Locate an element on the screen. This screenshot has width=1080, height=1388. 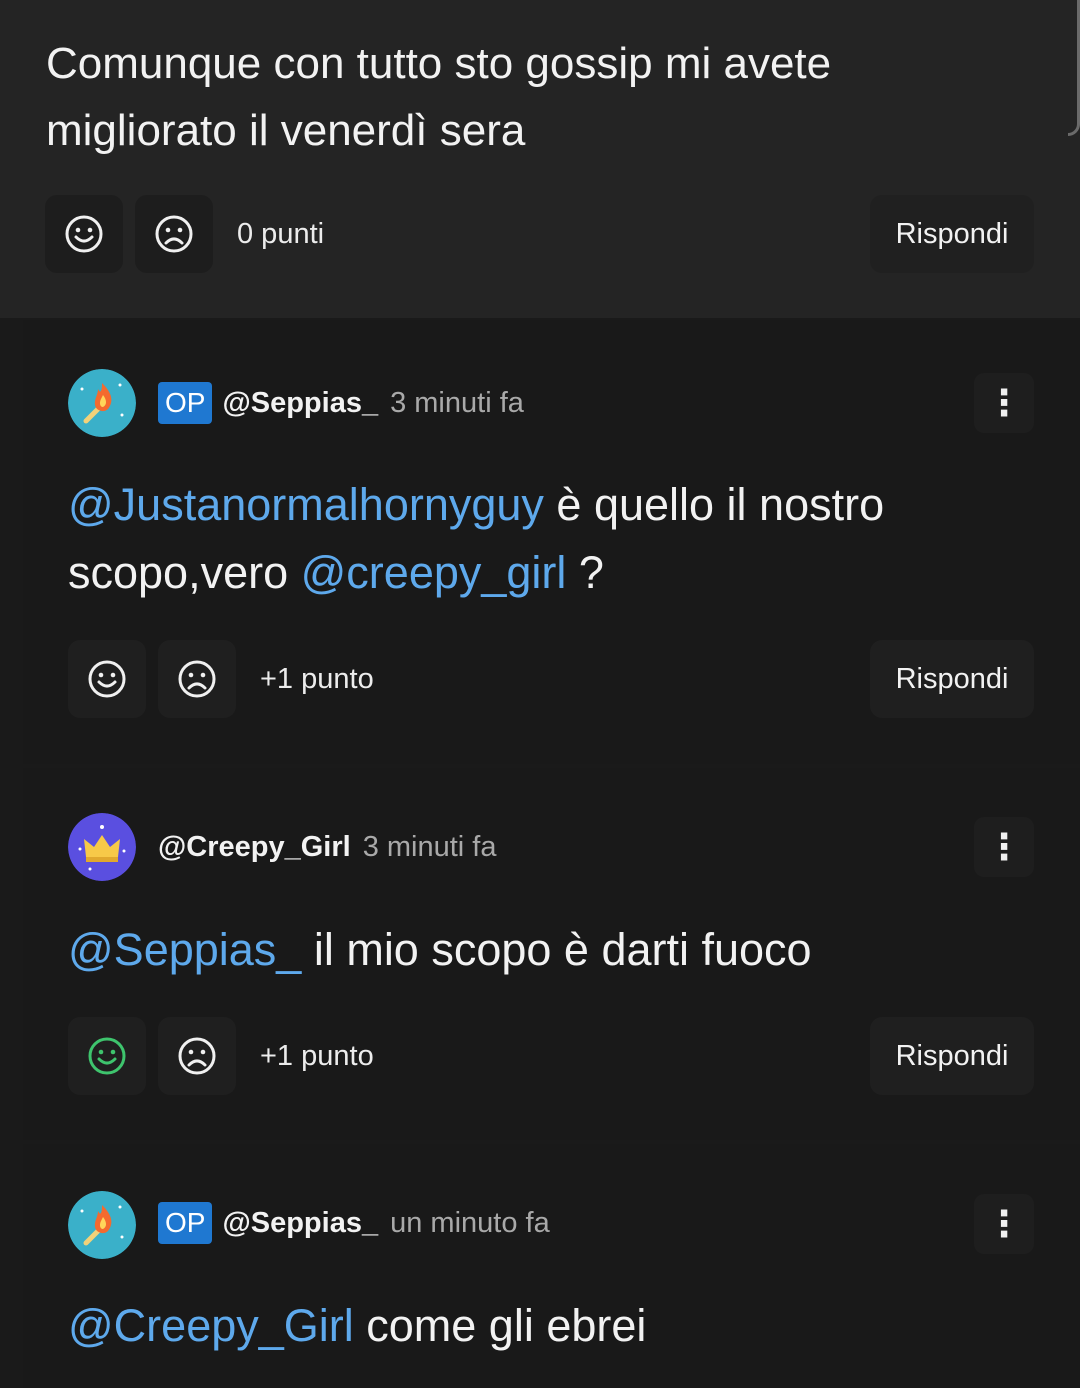
scroll-edge is located at coordinates (1074, 68).